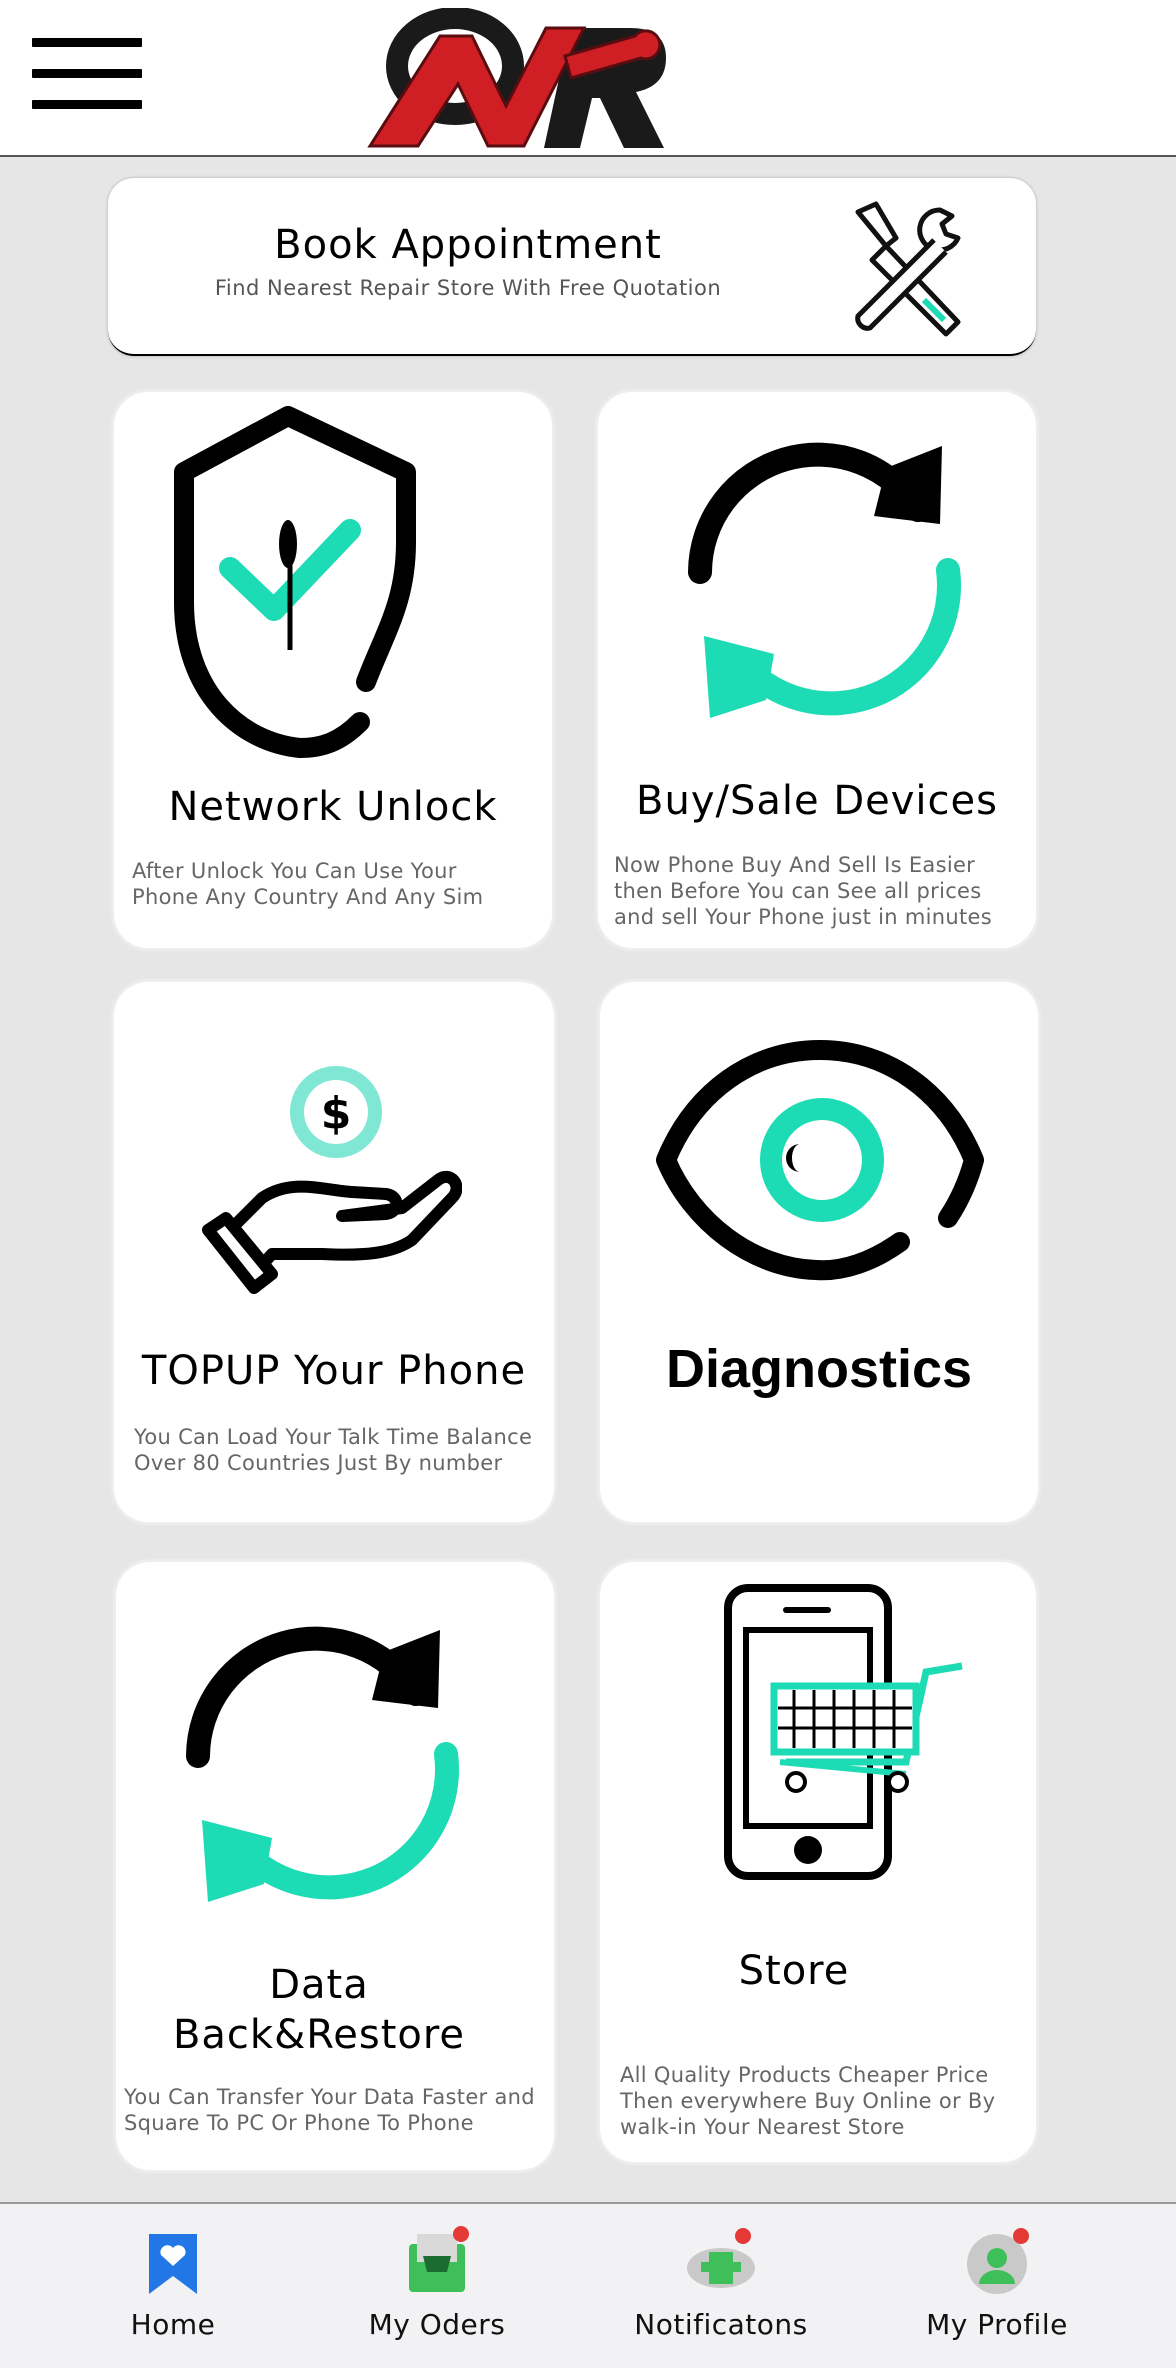  Describe the element at coordinates (997, 2324) in the screenshot. I see `nav-my-profile-label: My Profile` at that location.